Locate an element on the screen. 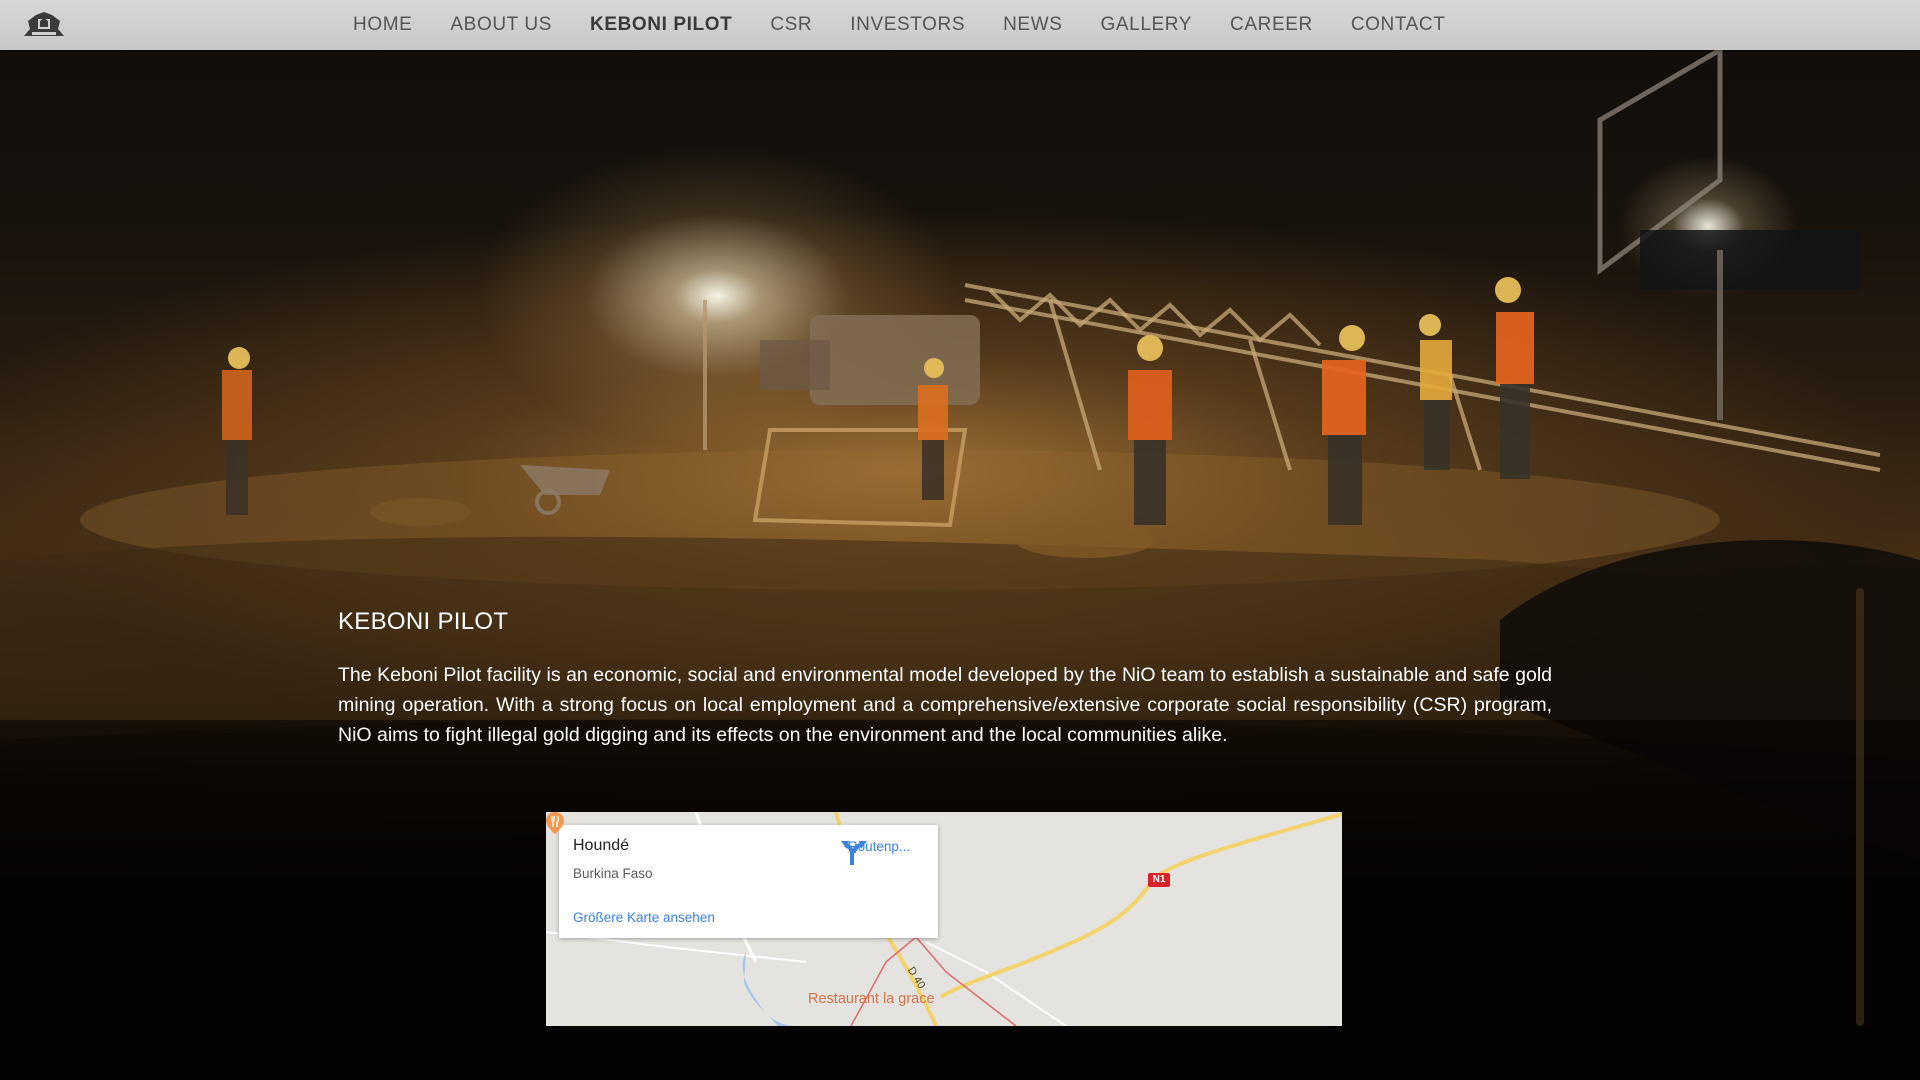  directions-arrow-icon is located at coordinates (854, 853).